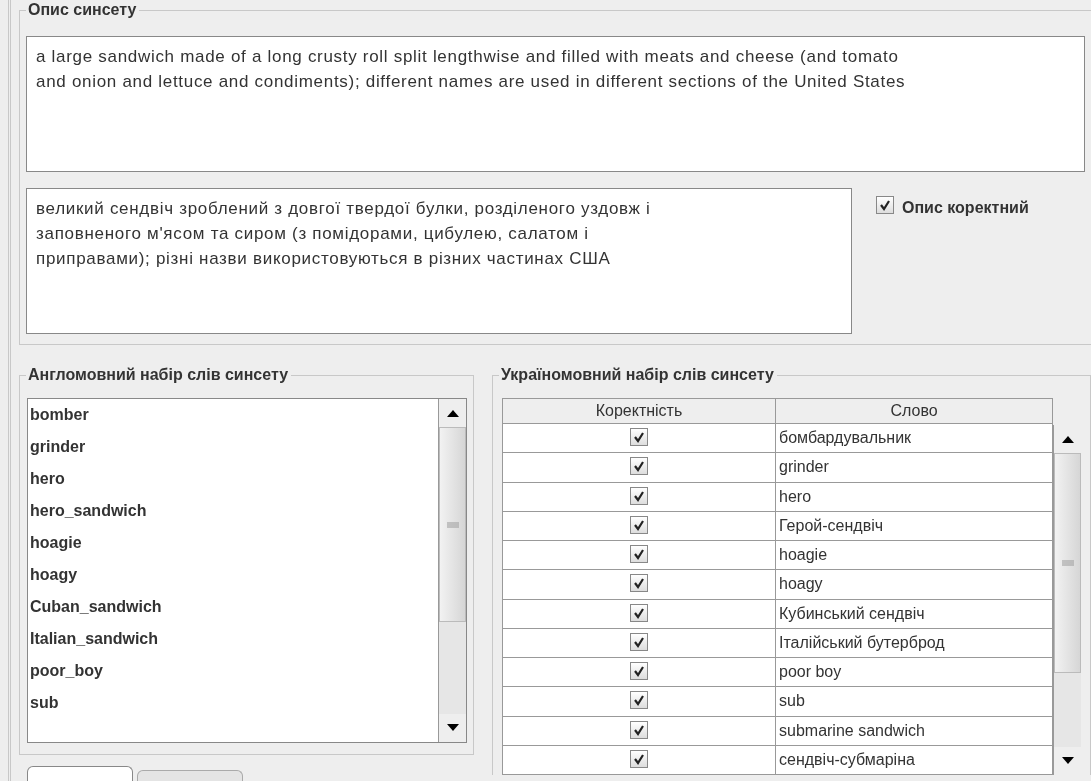  Describe the element at coordinates (914, 438) in the screenshot. I see `table-cell: бомбардувальник` at that location.